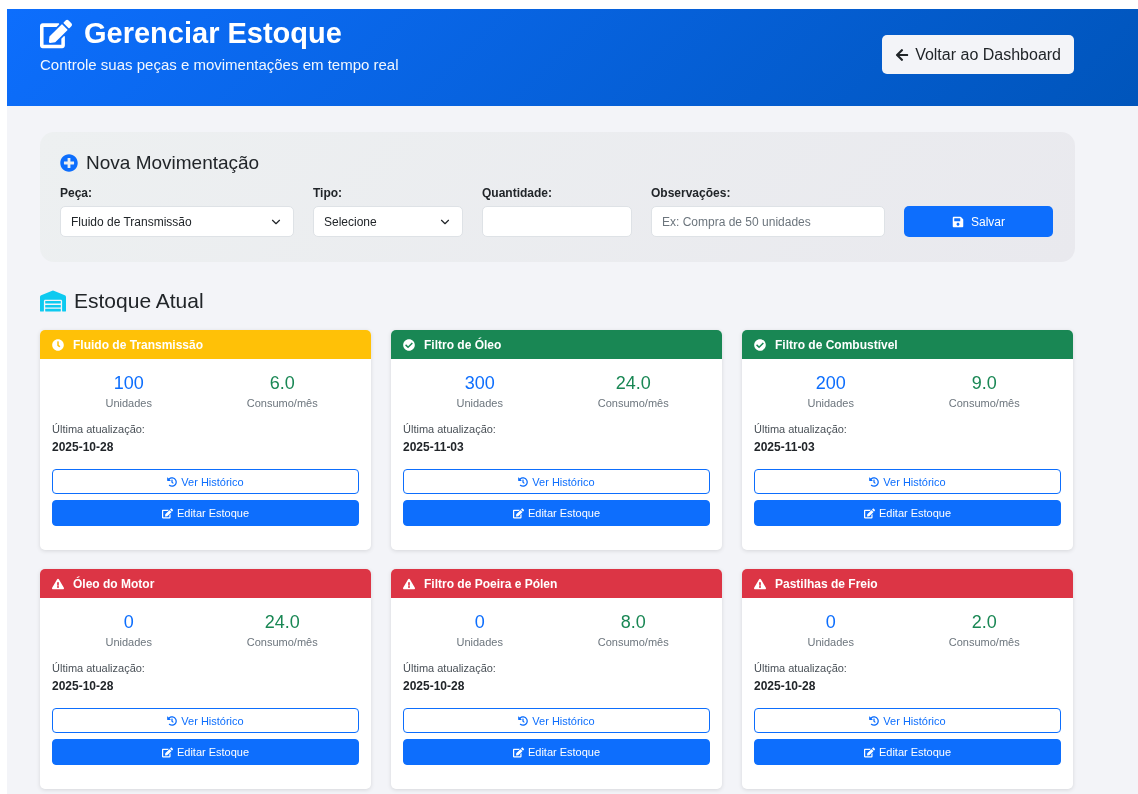  Describe the element at coordinates (479, 383) in the screenshot. I see `units-value: 300` at that location.